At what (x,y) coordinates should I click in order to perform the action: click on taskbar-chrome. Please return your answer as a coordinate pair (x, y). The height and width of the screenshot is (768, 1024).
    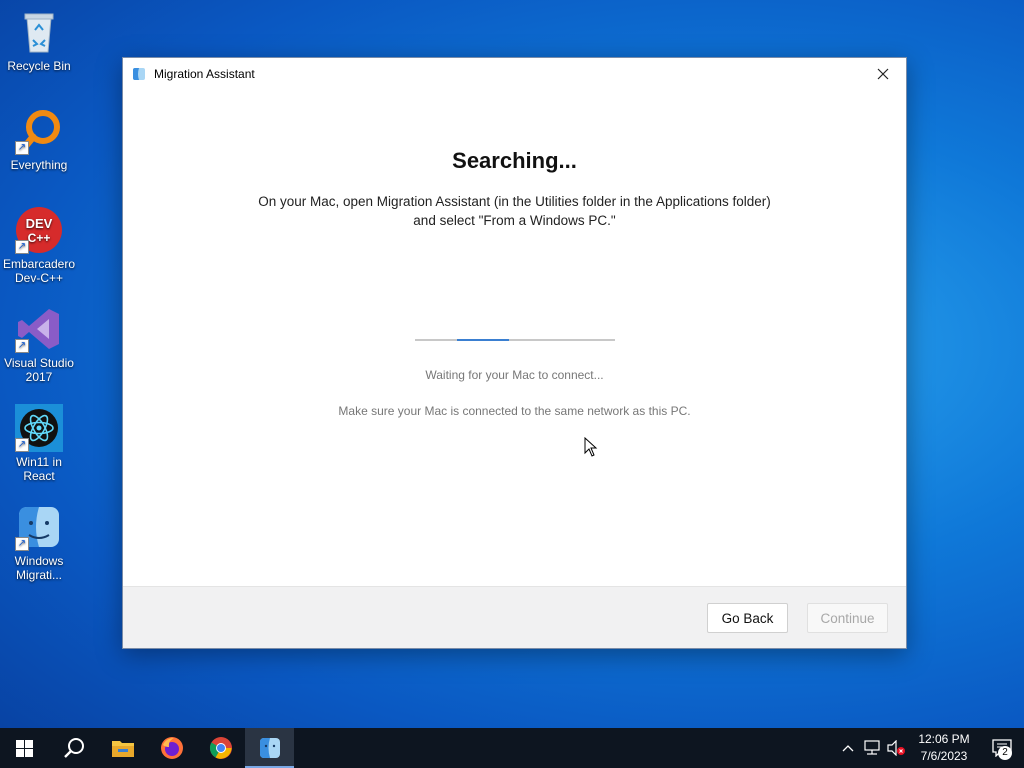
    Looking at the image, I should click on (220, 748).